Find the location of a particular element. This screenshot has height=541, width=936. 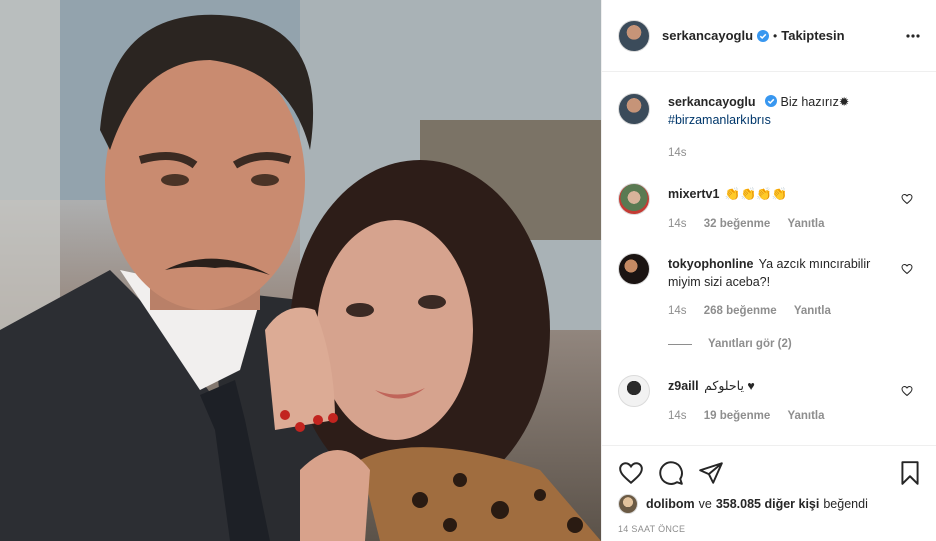

likes-count: 358.085 diğer kişi is located at coordinates (768, 504).